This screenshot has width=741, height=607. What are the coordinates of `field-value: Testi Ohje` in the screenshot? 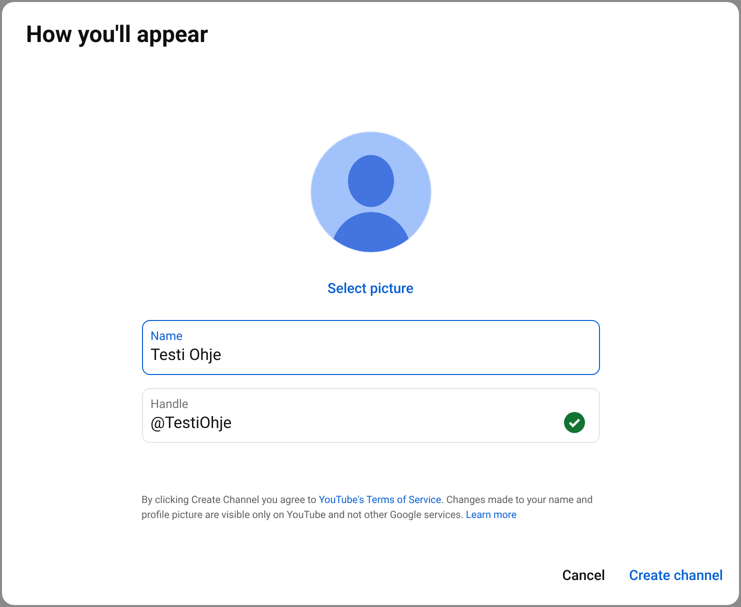 It's located at (186, 355).